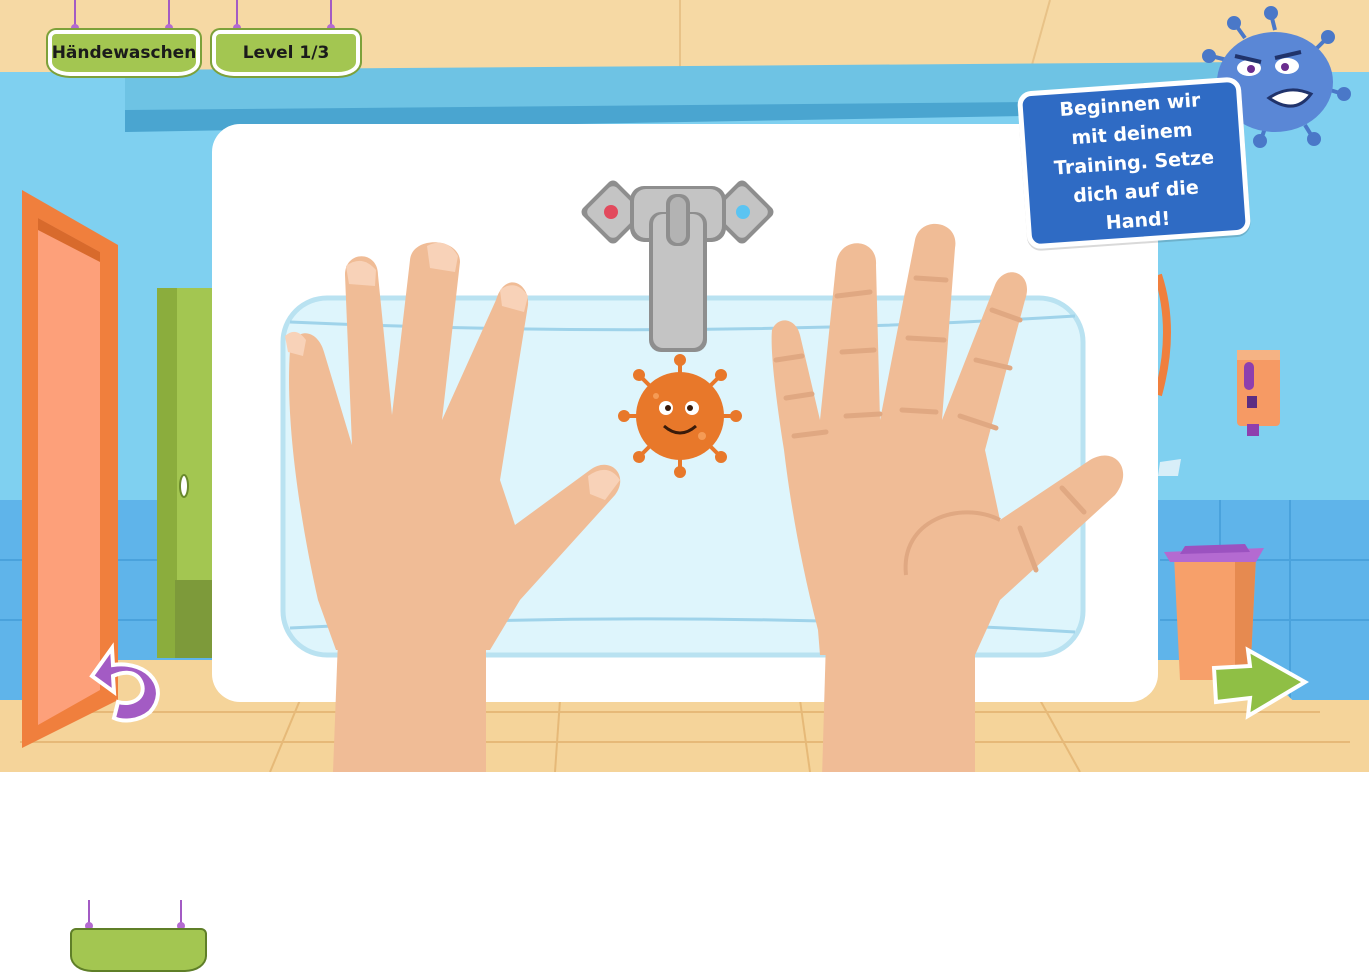 The width and height of the screenshot is (1369, 972). I want to click on game-title: Händewaschen, so click(124, 53).